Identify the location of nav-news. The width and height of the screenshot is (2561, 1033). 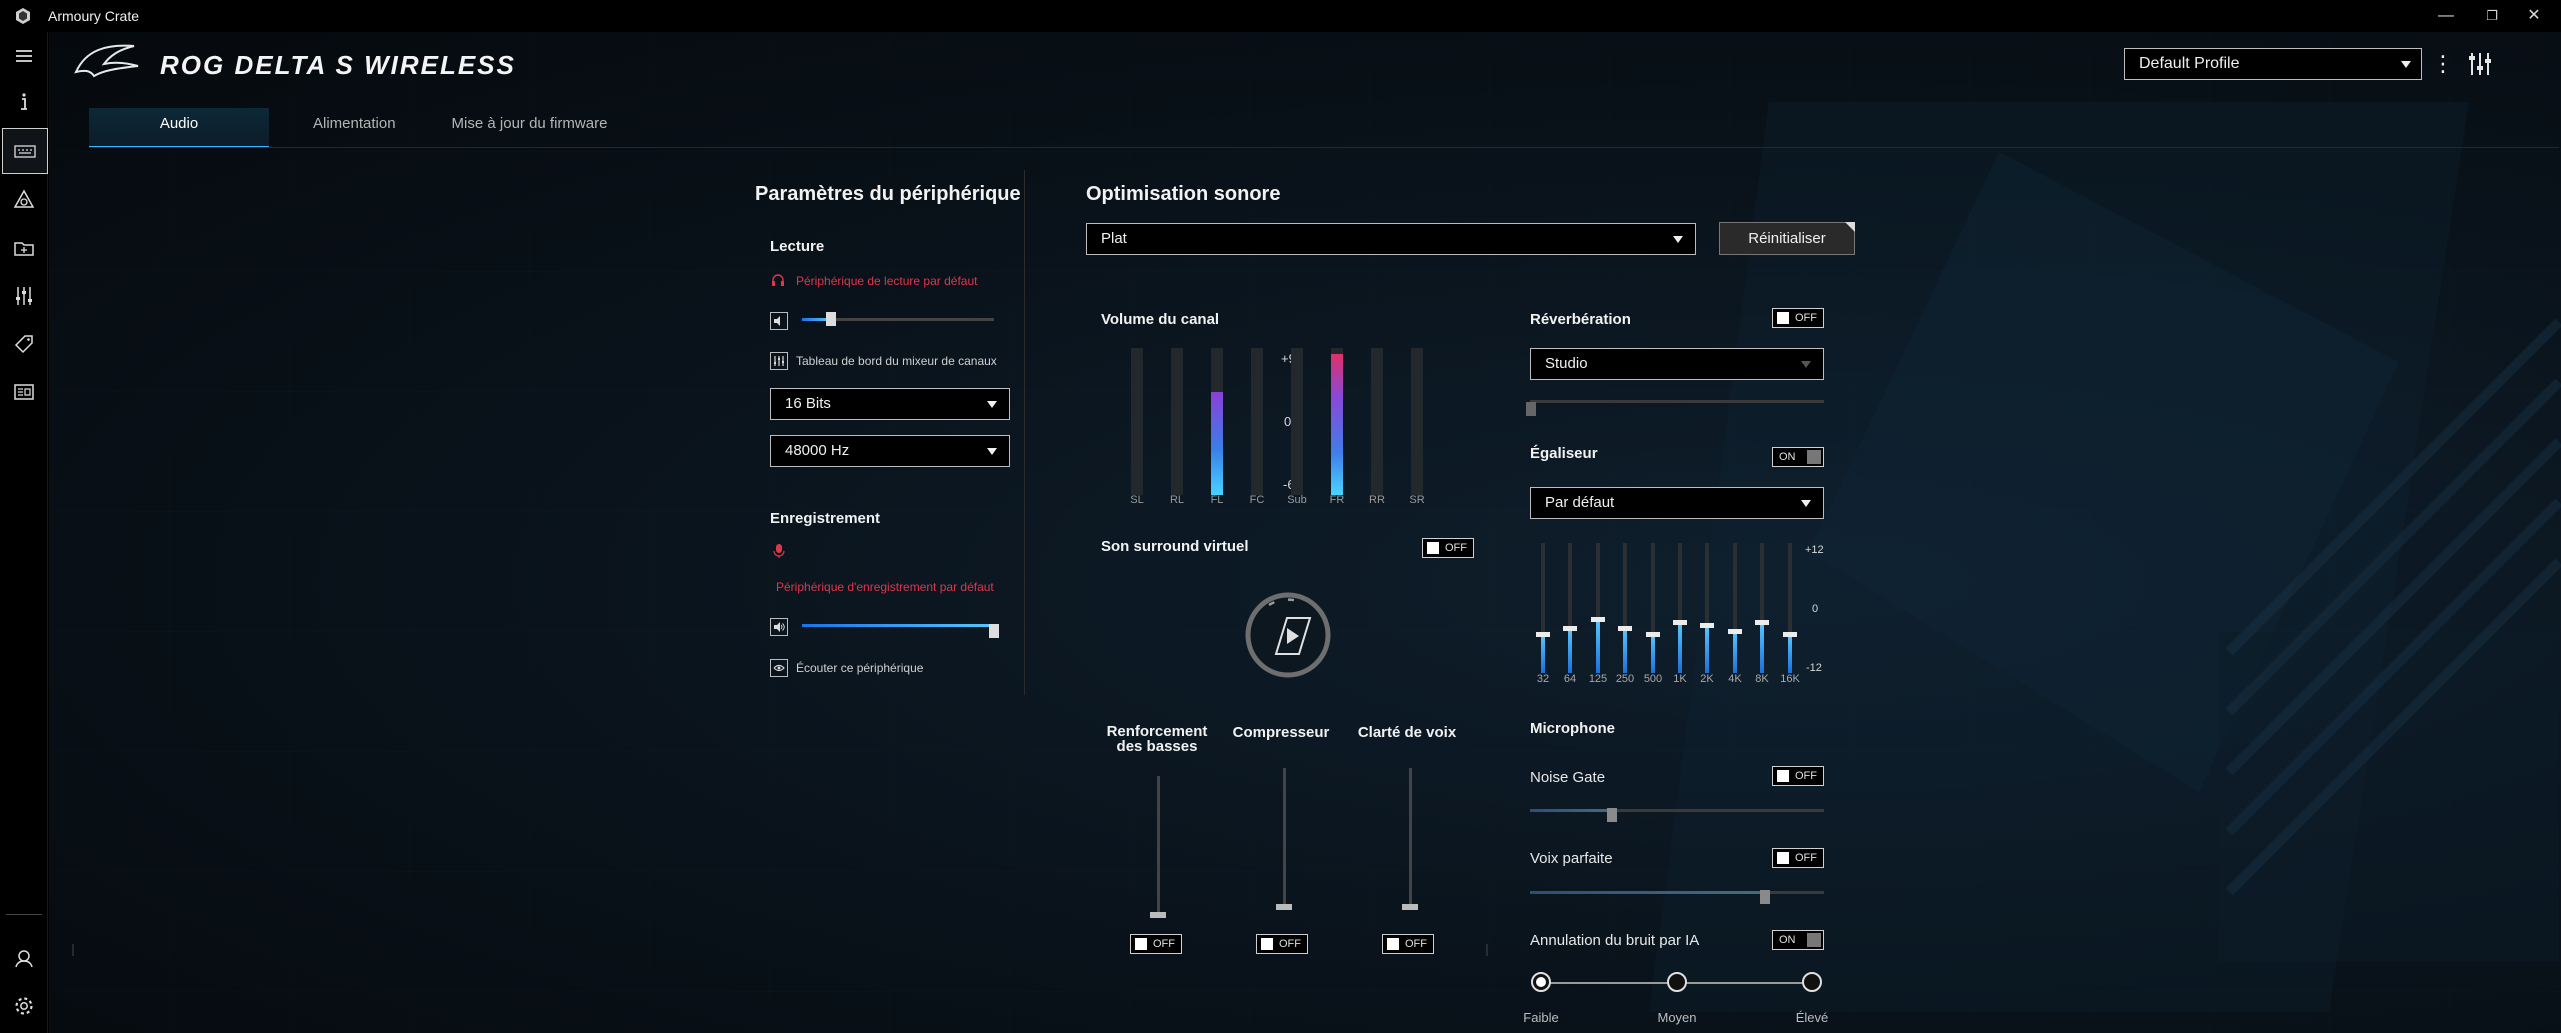
(24, 392).